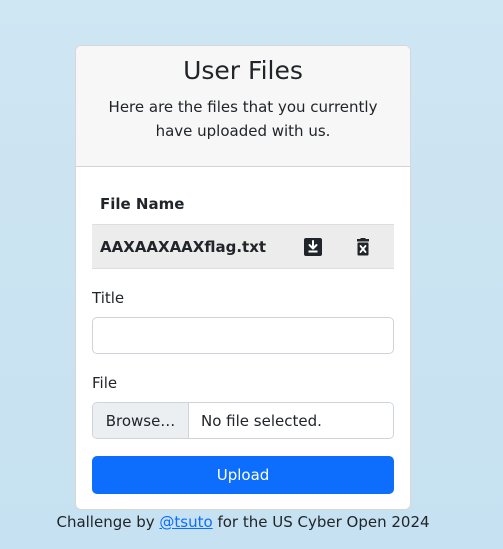  What do you see at coordinates (313, 247) in the screenshot?
I see `download-icon` at bounding box center [313, 247].